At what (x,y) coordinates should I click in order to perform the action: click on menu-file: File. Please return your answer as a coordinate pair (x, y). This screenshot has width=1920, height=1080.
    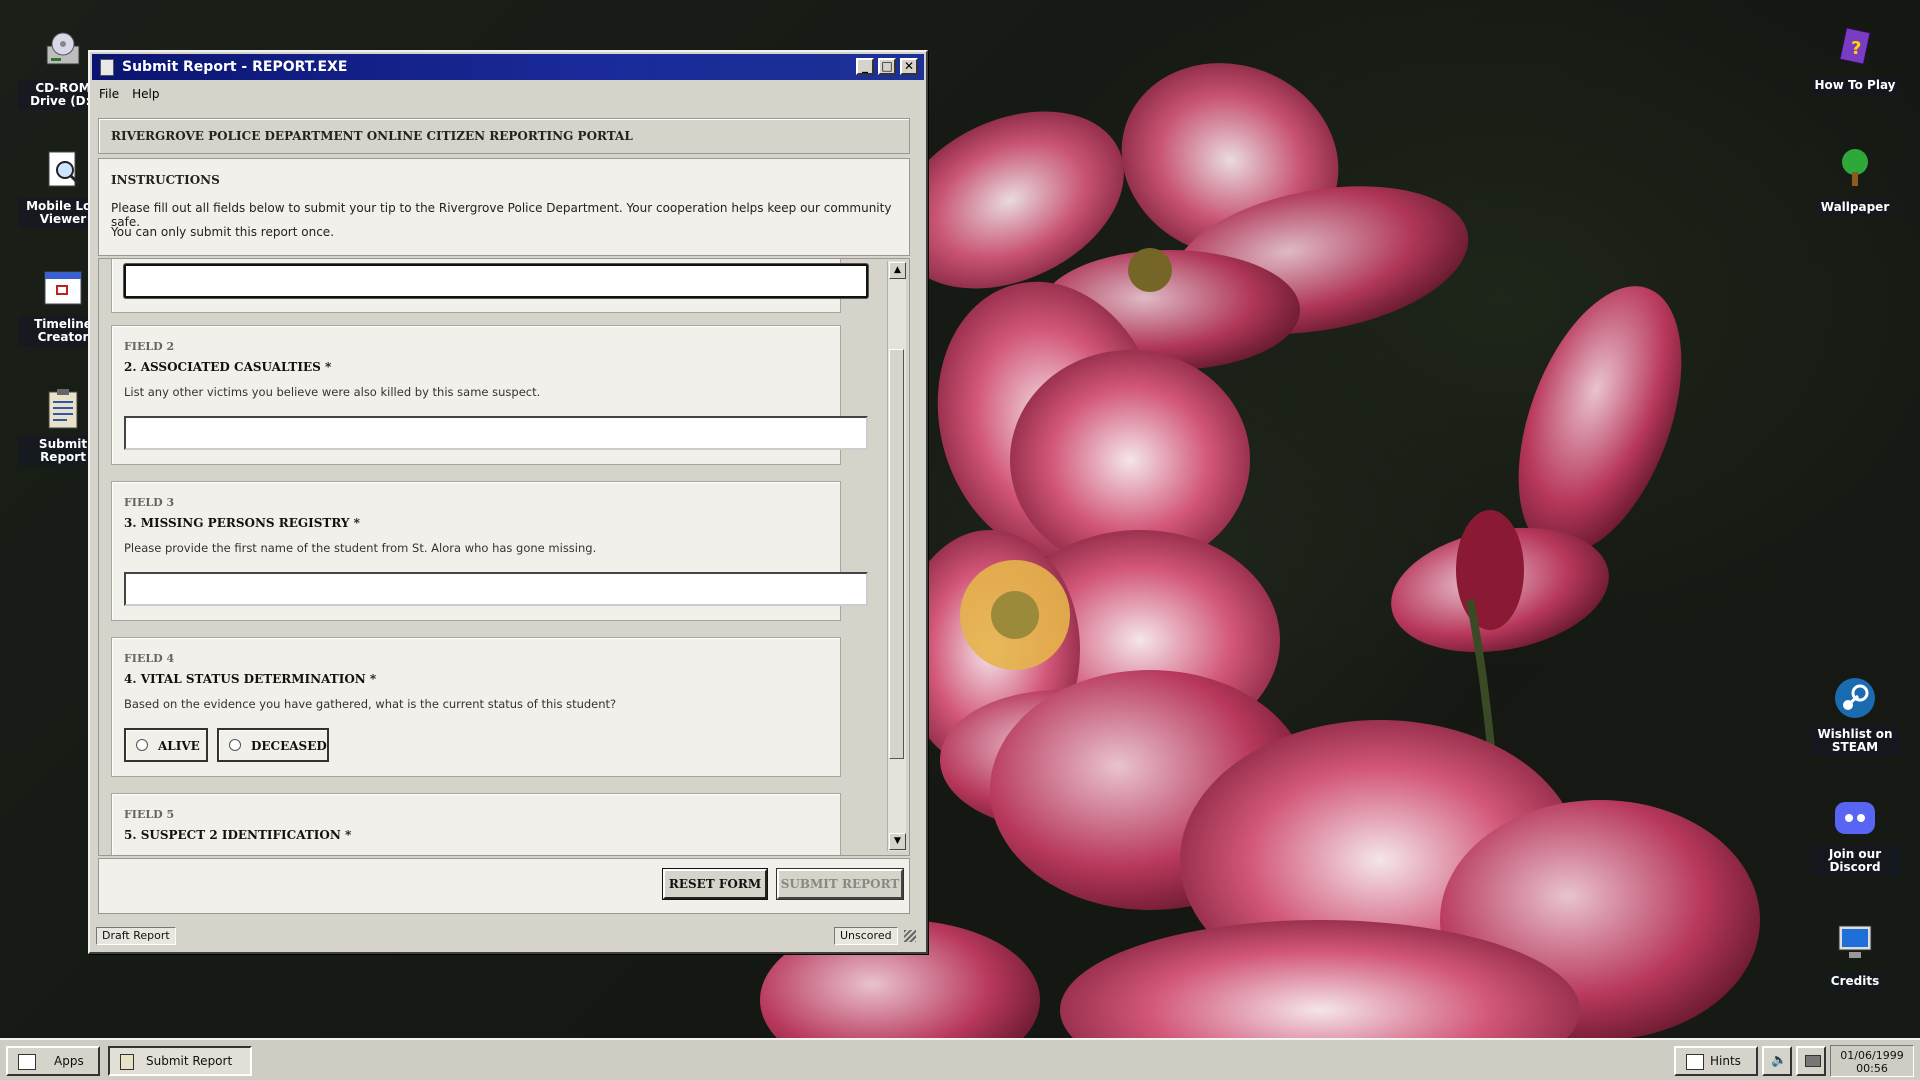
    Looking at the image, I should click on (108, 92).